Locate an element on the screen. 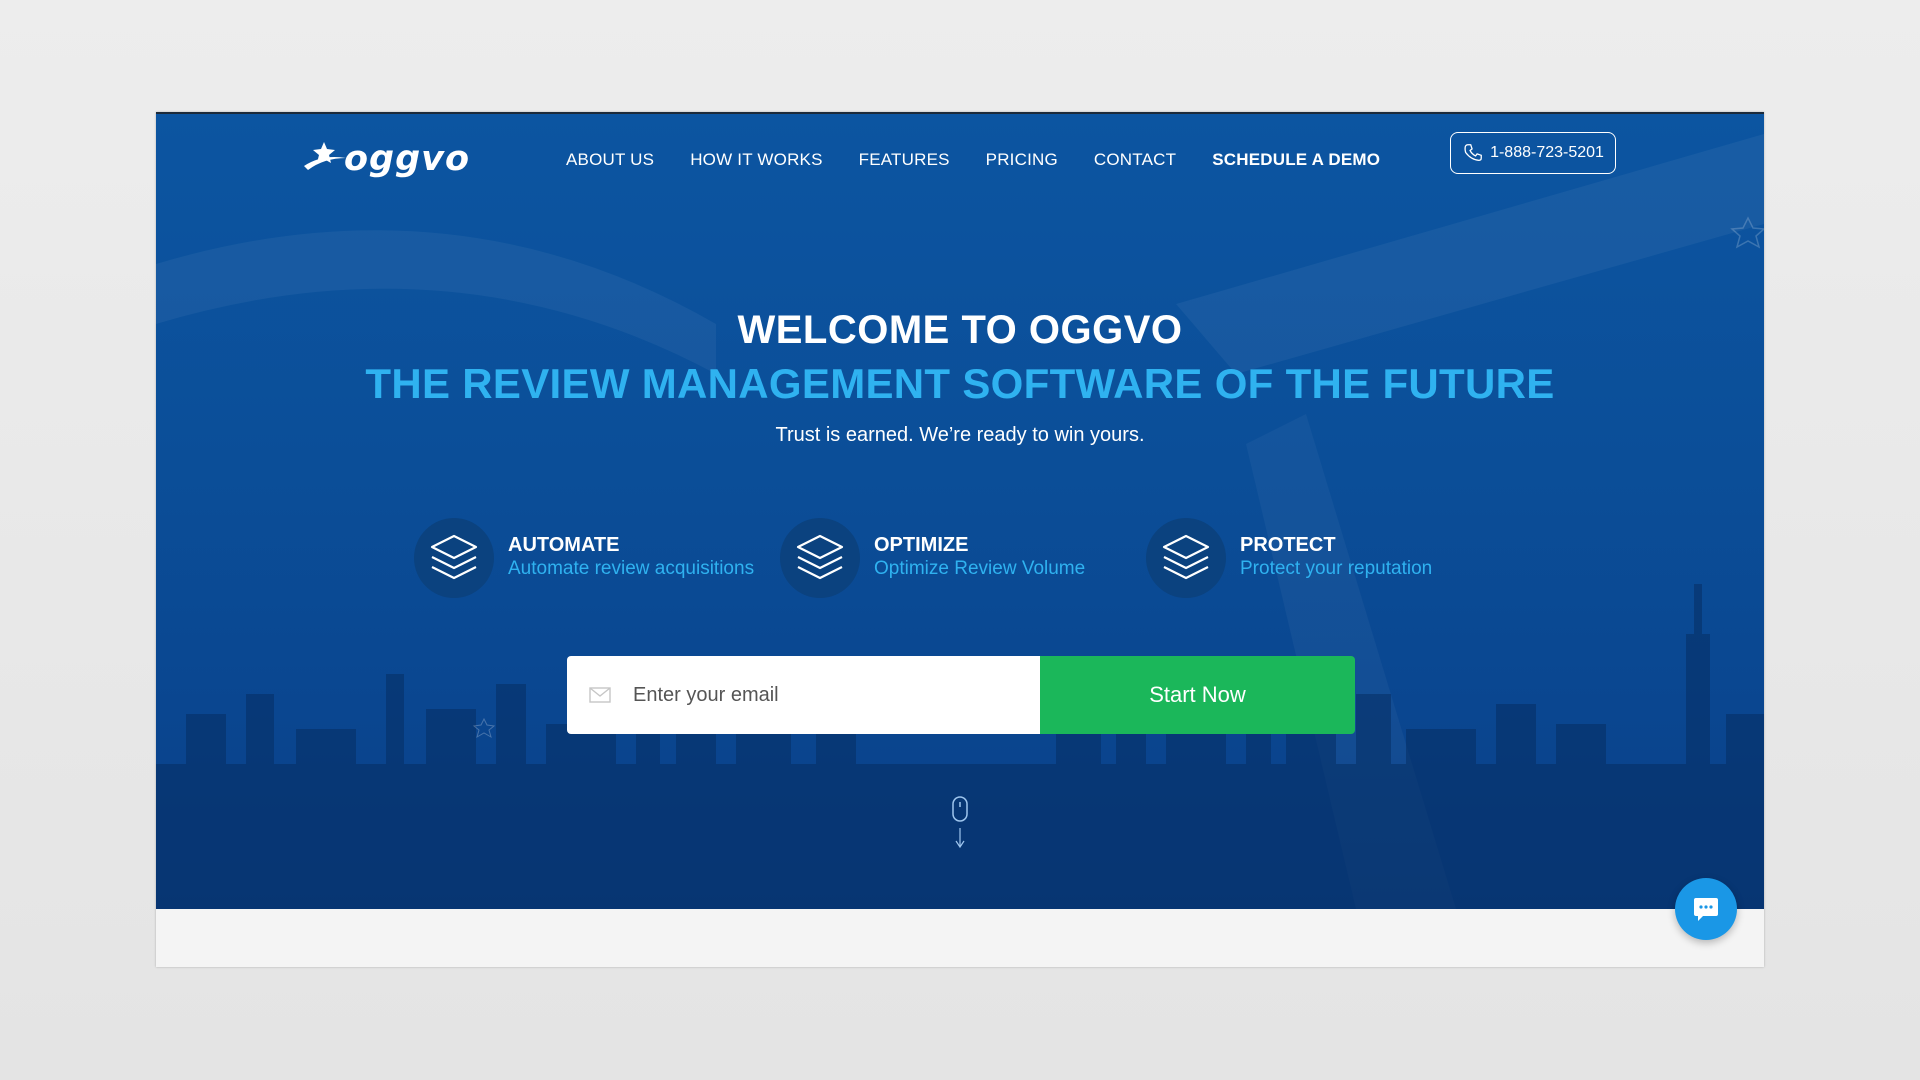  nav-features: FEATURES is located at coordinates (904, 160).